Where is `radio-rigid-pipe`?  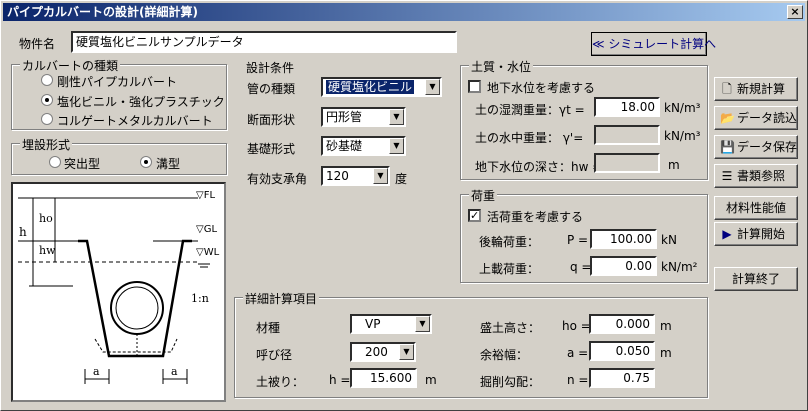
radio-rigid-pipe is located at coordinates (47, 80).